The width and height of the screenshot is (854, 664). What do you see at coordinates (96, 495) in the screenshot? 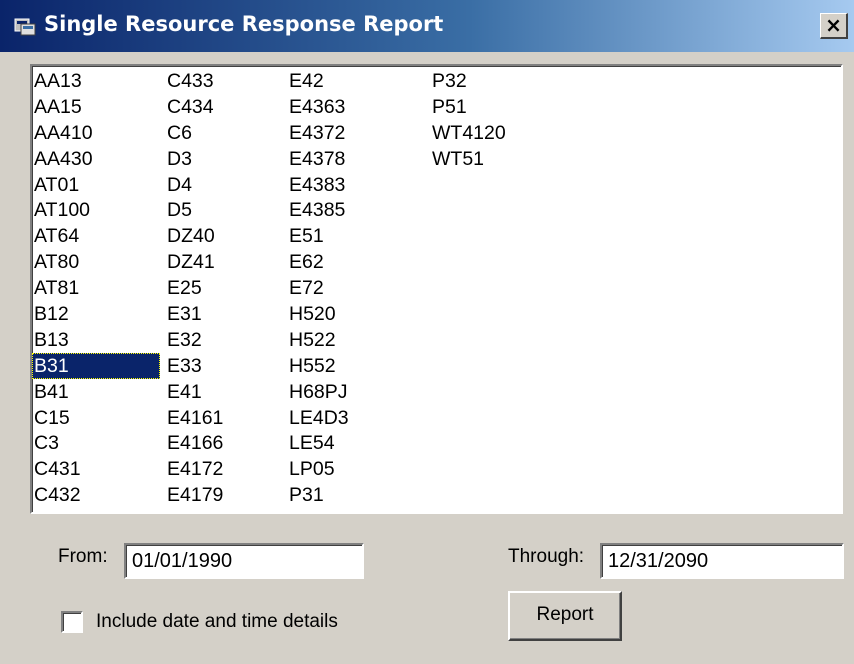
I see `list-item: C432` at bounding box center [96, 495].